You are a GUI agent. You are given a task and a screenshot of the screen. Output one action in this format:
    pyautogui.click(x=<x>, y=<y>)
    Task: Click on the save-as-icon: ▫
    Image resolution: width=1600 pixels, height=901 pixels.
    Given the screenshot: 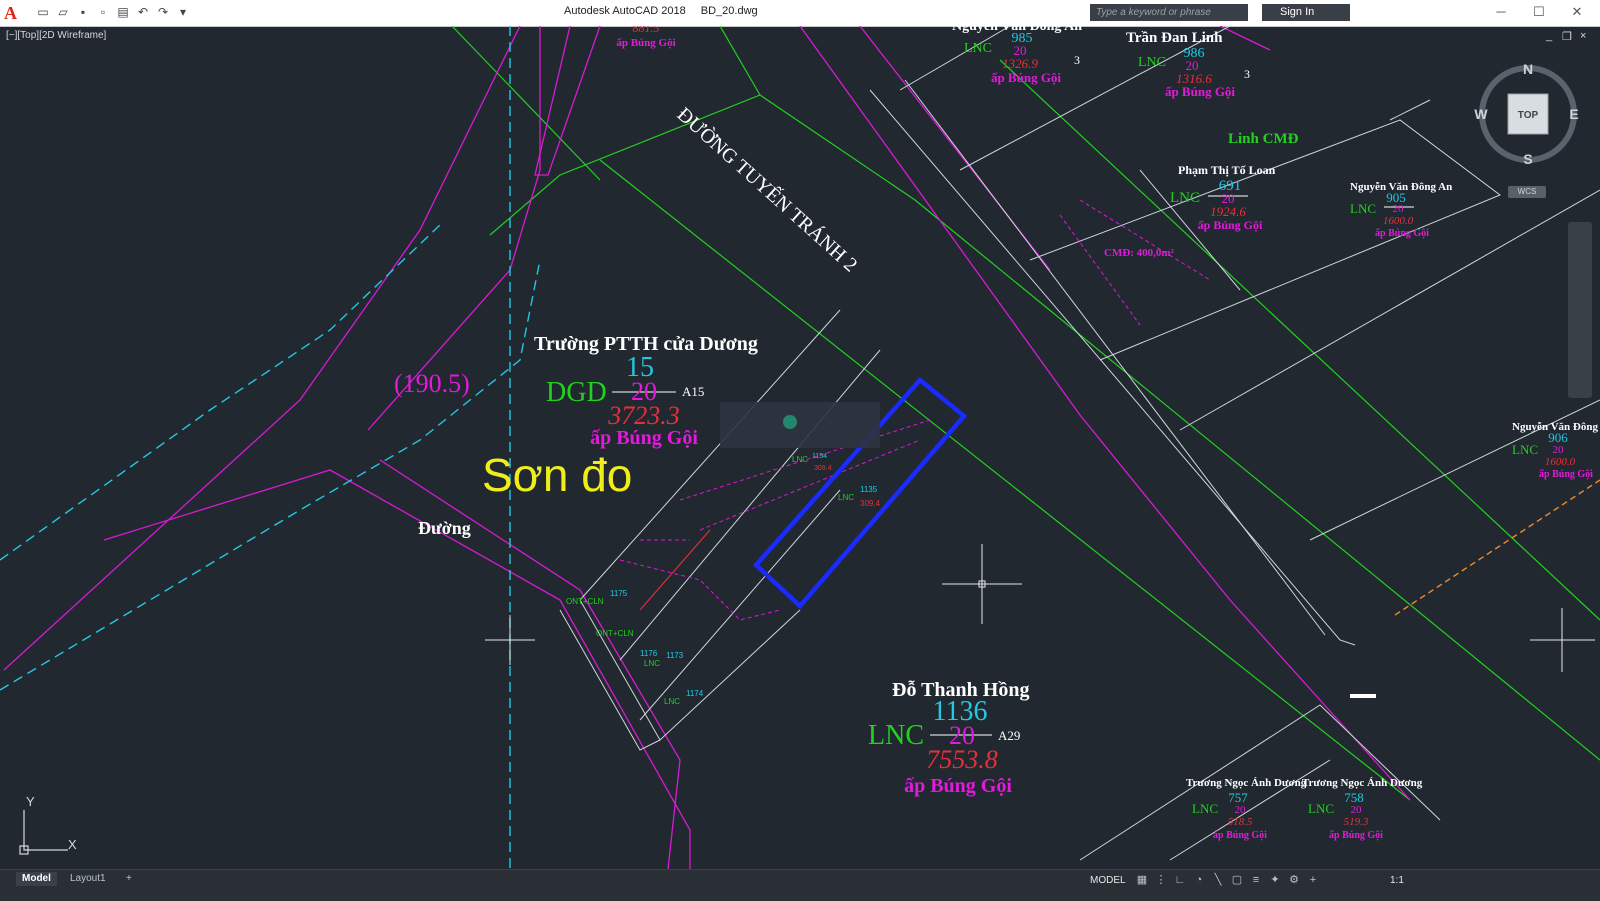 What is the action you would take?
    pyautogui.click(x=103, y=12)
    